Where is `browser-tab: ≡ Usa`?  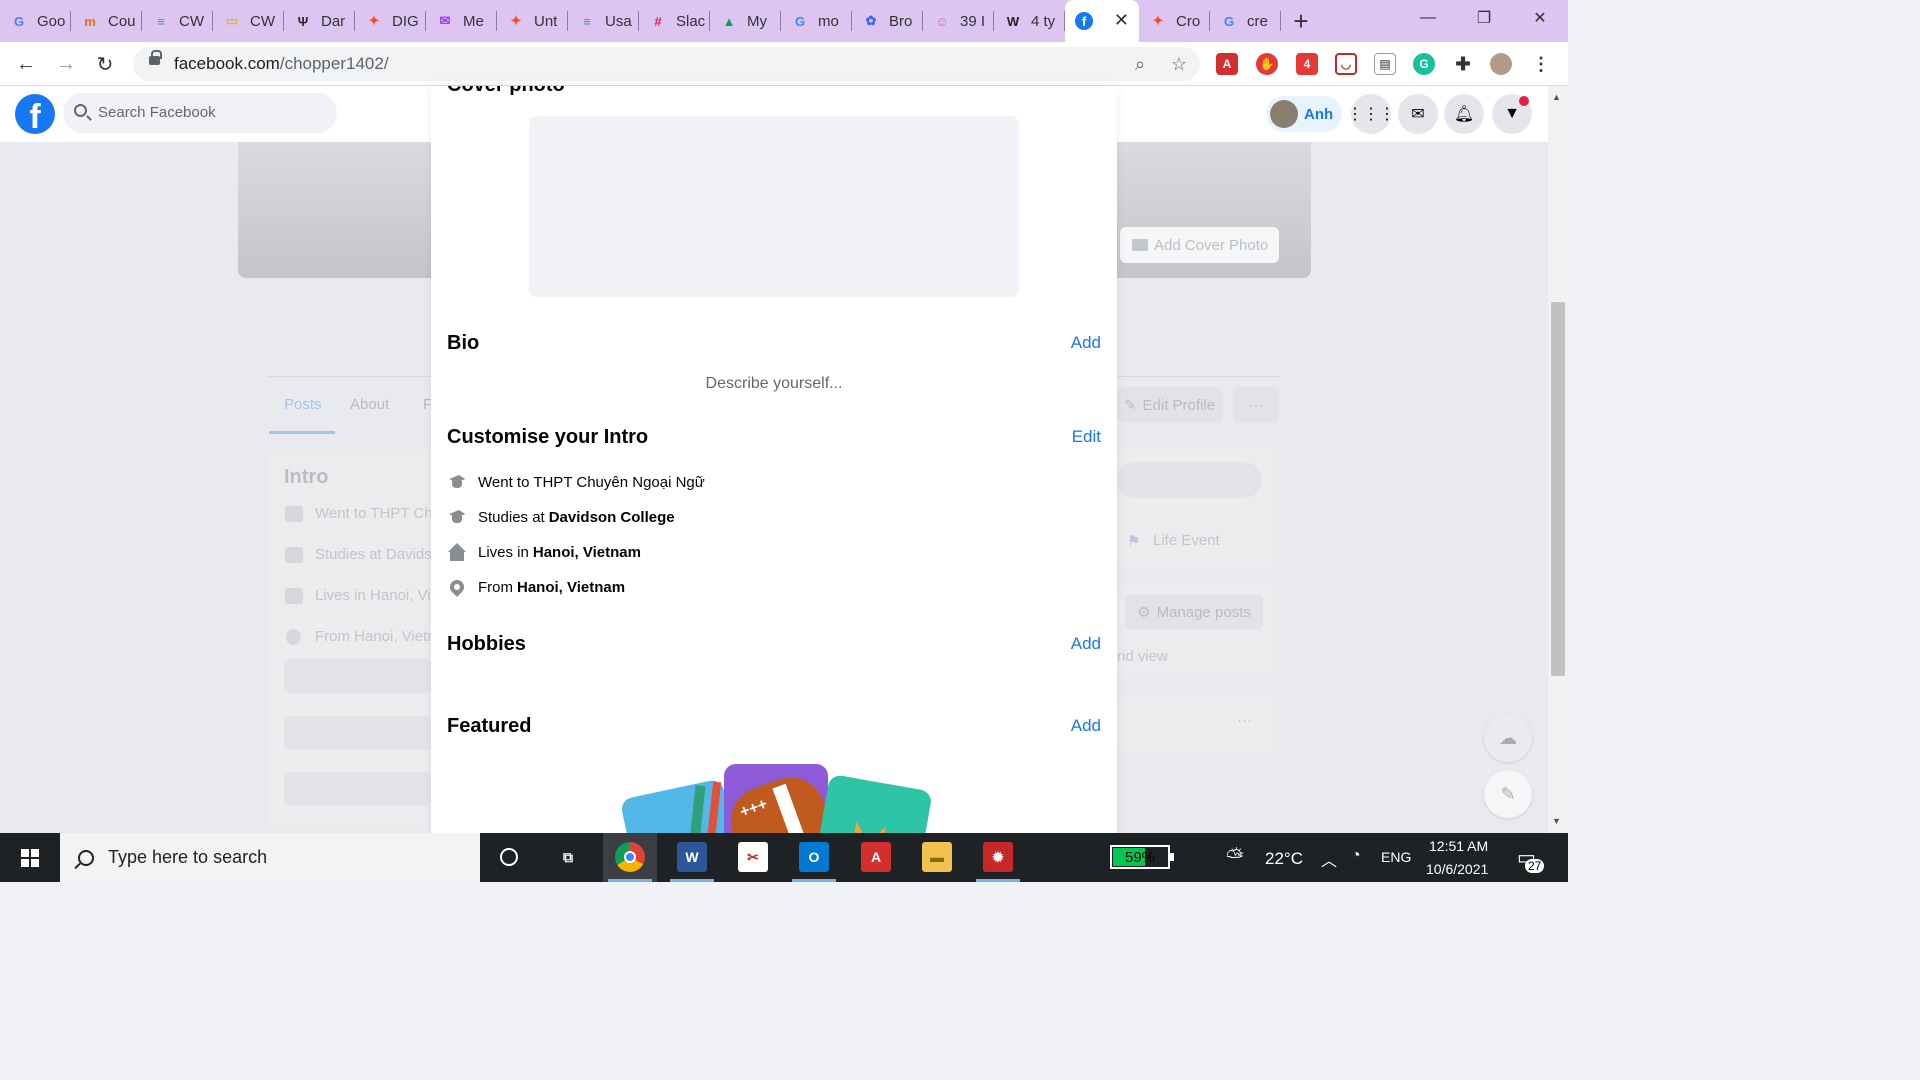 browser-tab: ≡ Usa is located at coordinates (603, 21).